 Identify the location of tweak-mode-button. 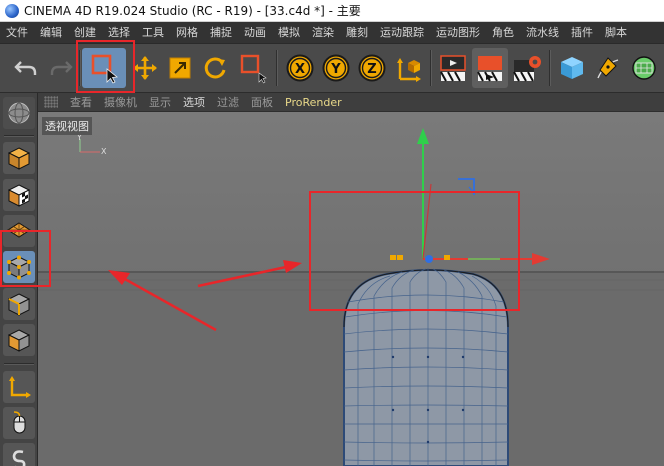
(19, 423).